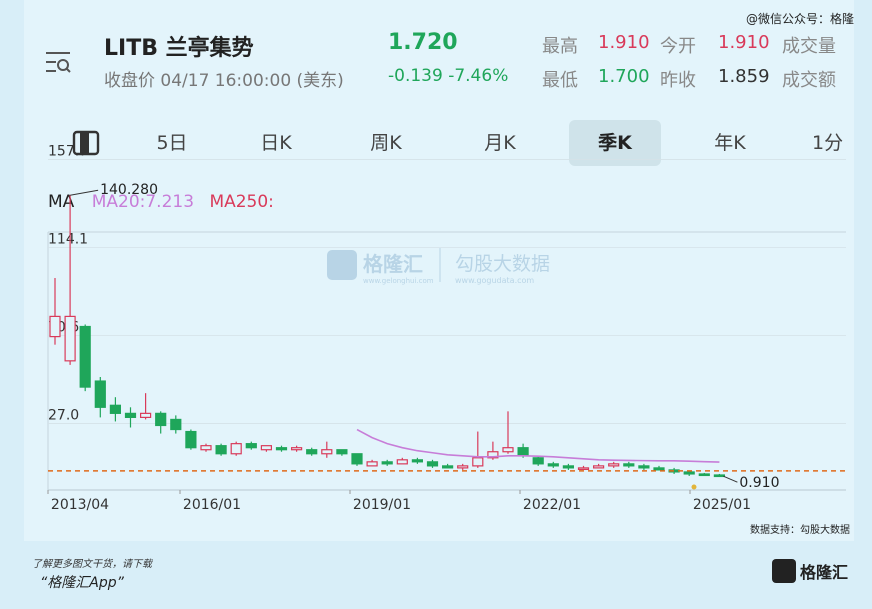 The width and height of the screenshot is (872, 609). What do you see at coordinates (552, 505) in the screenshot?
I see `x-tick-label: 2022/01` at bounding box center [552, 505].